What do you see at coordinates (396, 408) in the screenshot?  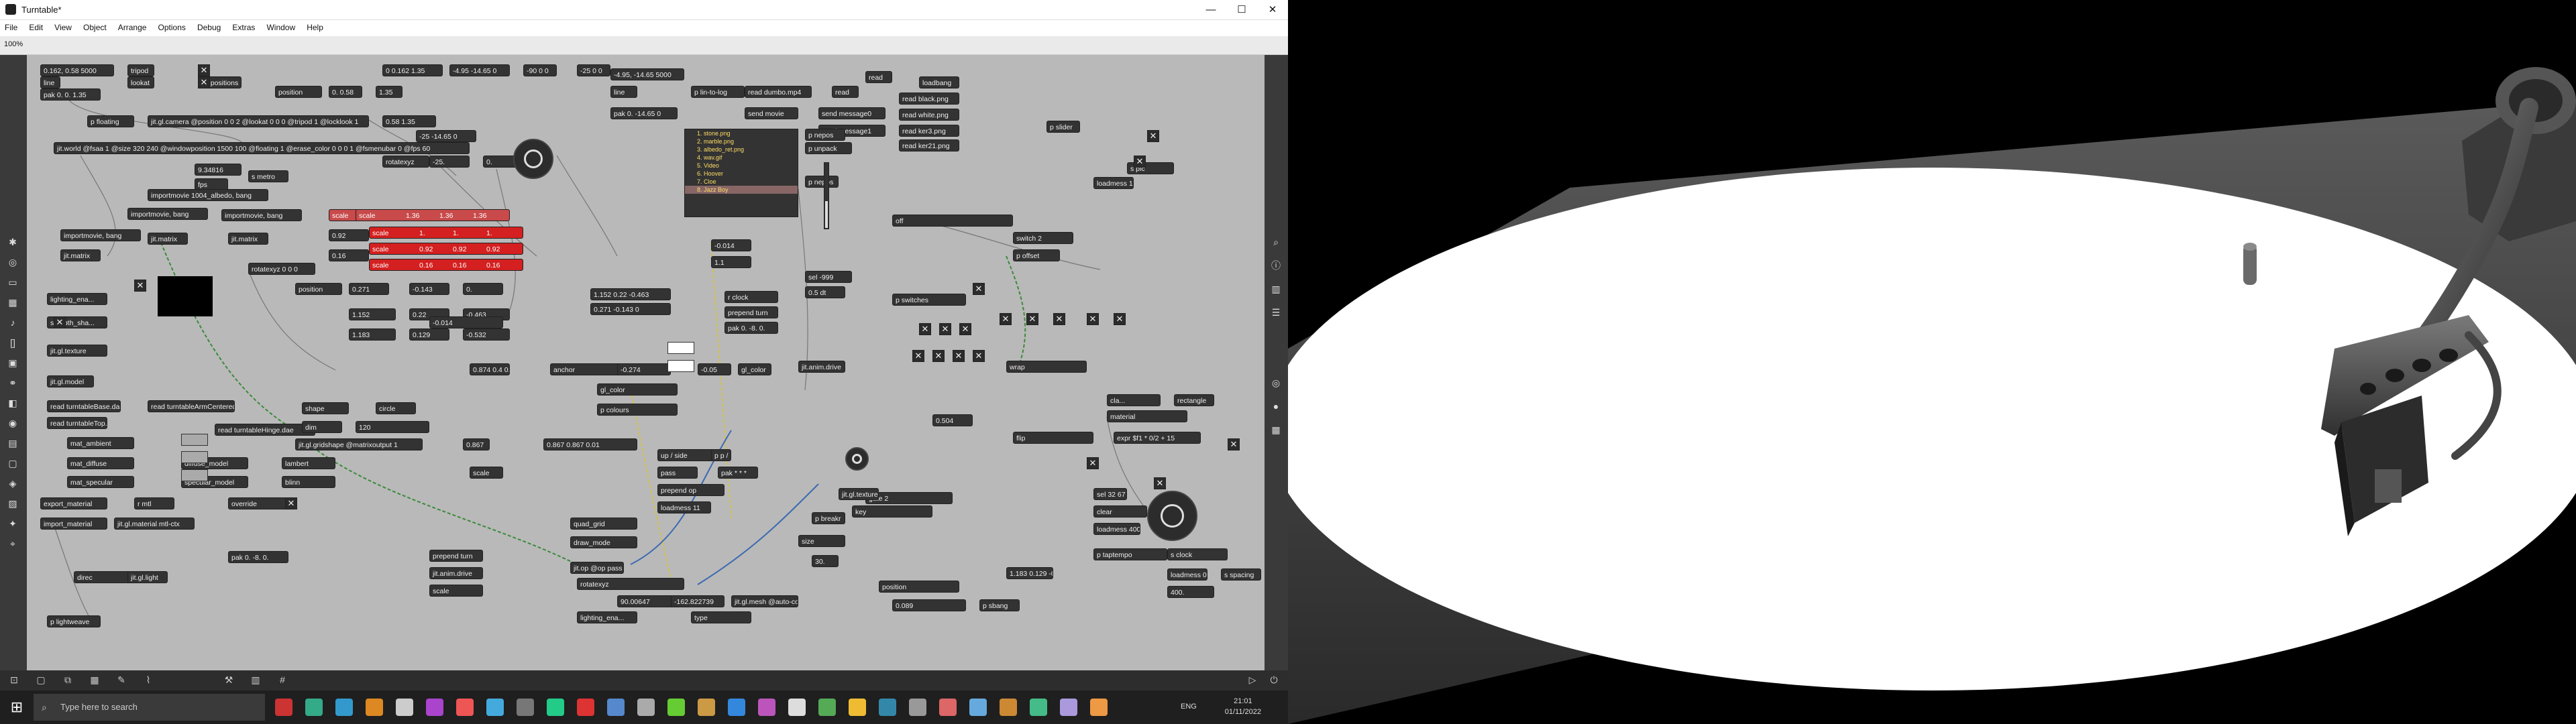 I see `max-object: circle` at bounding box center [396, 408].